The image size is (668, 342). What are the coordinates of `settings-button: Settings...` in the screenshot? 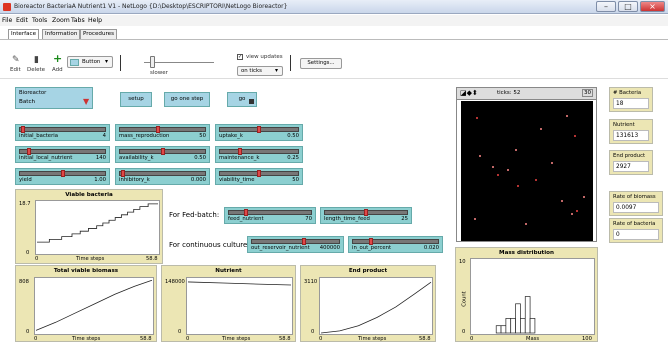 It's located at (321, 63).